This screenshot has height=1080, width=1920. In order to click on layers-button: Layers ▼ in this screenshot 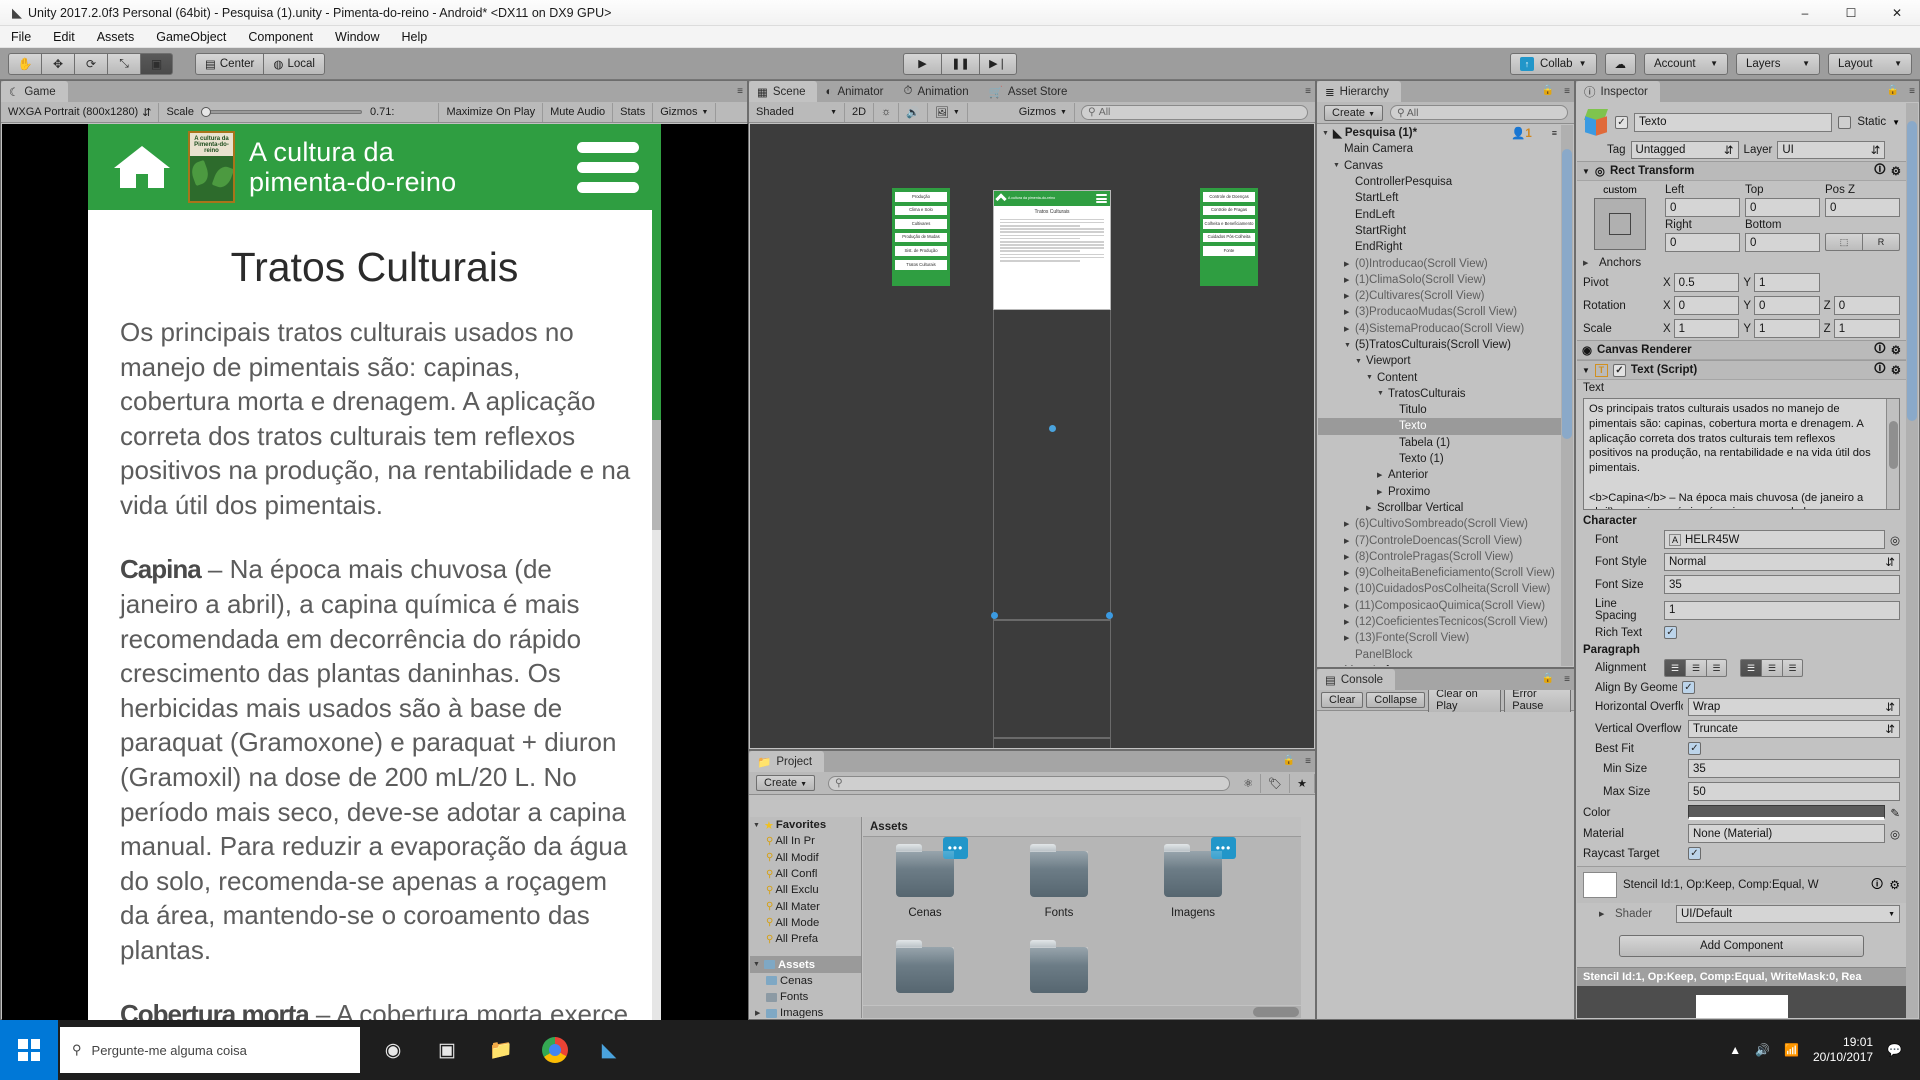, I will do `click(1778, 63)`.